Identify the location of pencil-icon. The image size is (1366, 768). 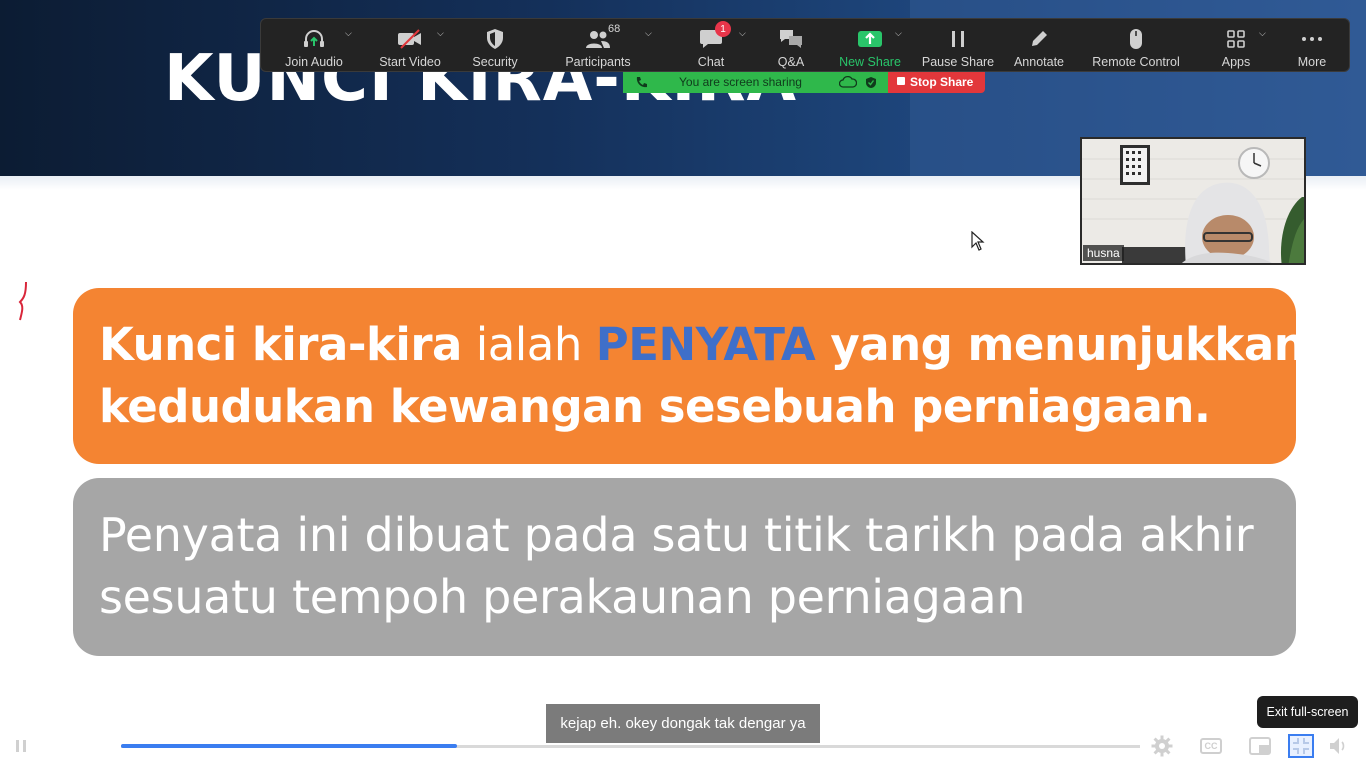
(1039, 39).